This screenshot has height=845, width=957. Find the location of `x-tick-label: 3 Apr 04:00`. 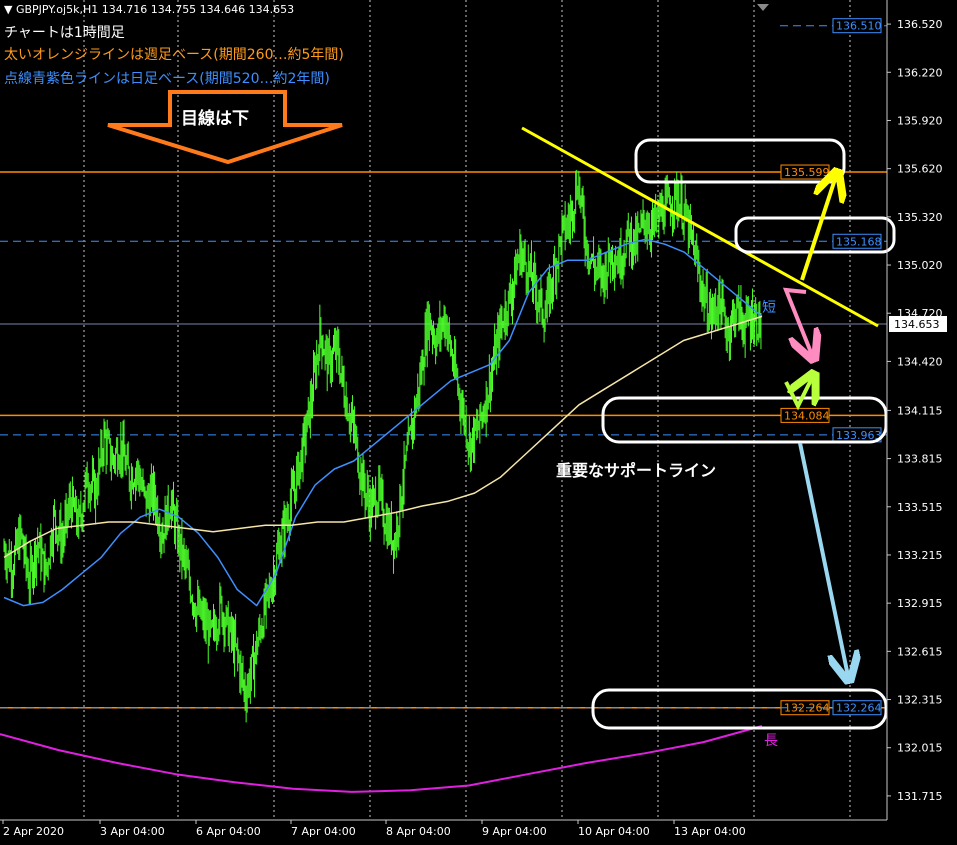

x-tick-label: 3 Apr 04:00 is located at coordinates (132, 831).